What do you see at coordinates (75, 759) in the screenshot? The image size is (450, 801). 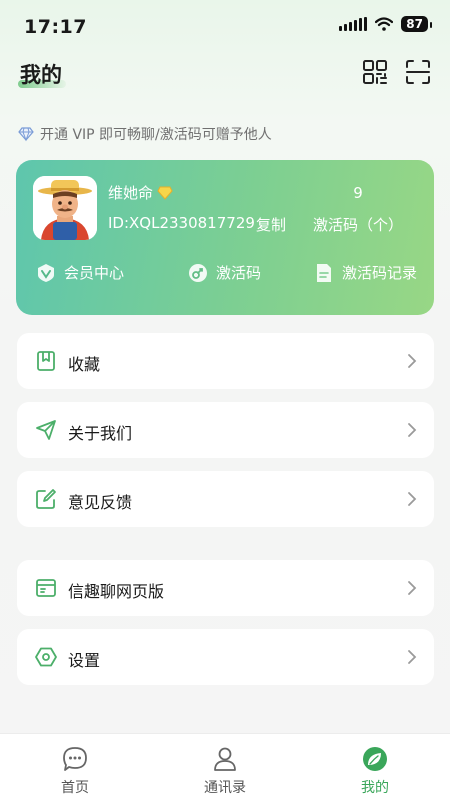 I see `chat-bubble-icon` at bounding box center [75, 759].